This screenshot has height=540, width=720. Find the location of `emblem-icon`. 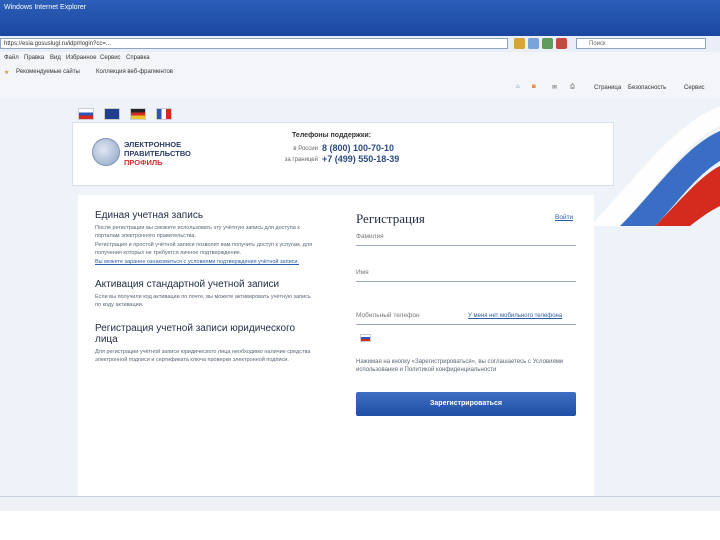

emblem-icon is located at coordinates (106, 152).